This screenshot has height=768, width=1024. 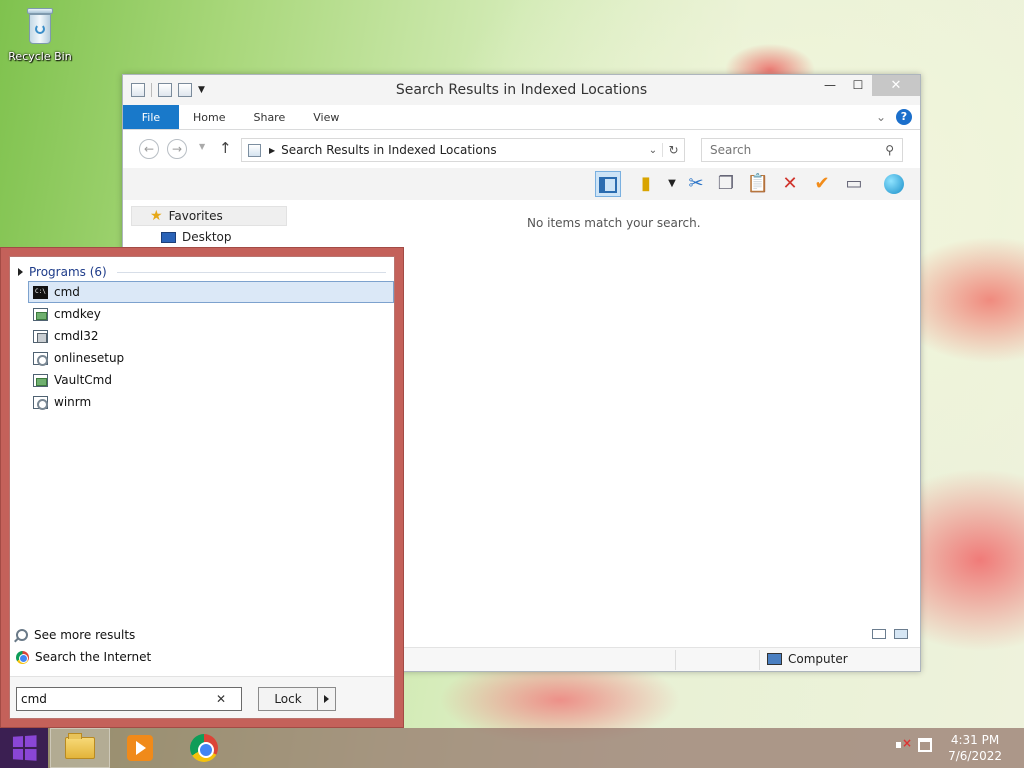 I want to click on details-view-icon, so click(x=879, y=634).